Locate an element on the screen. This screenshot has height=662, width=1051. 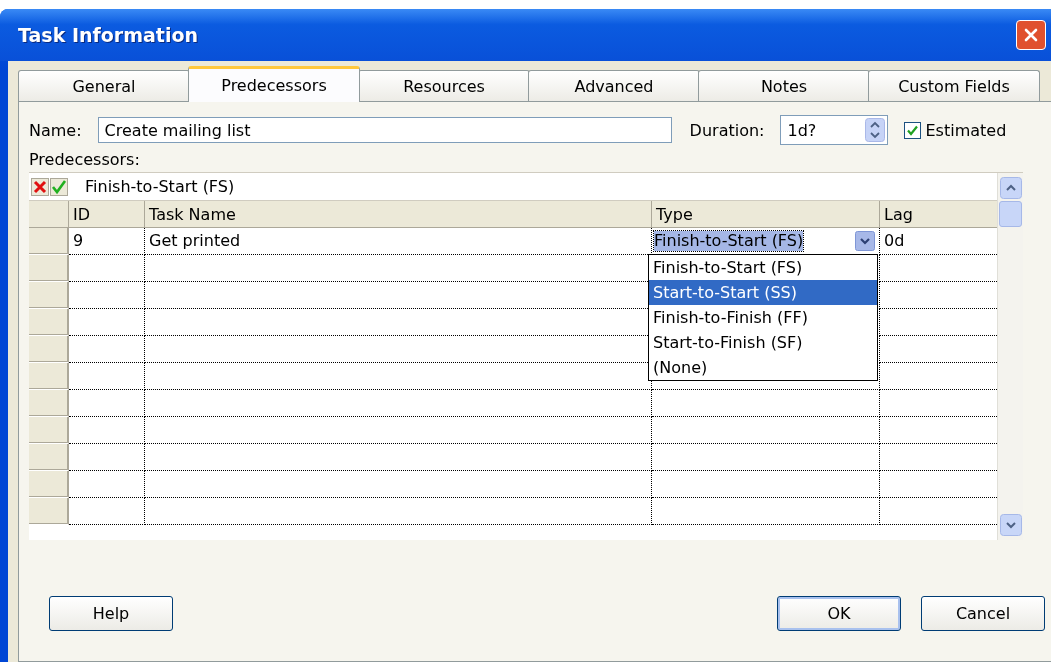
predecessors-label: Predecessors: is located at coordinates (85, 160).